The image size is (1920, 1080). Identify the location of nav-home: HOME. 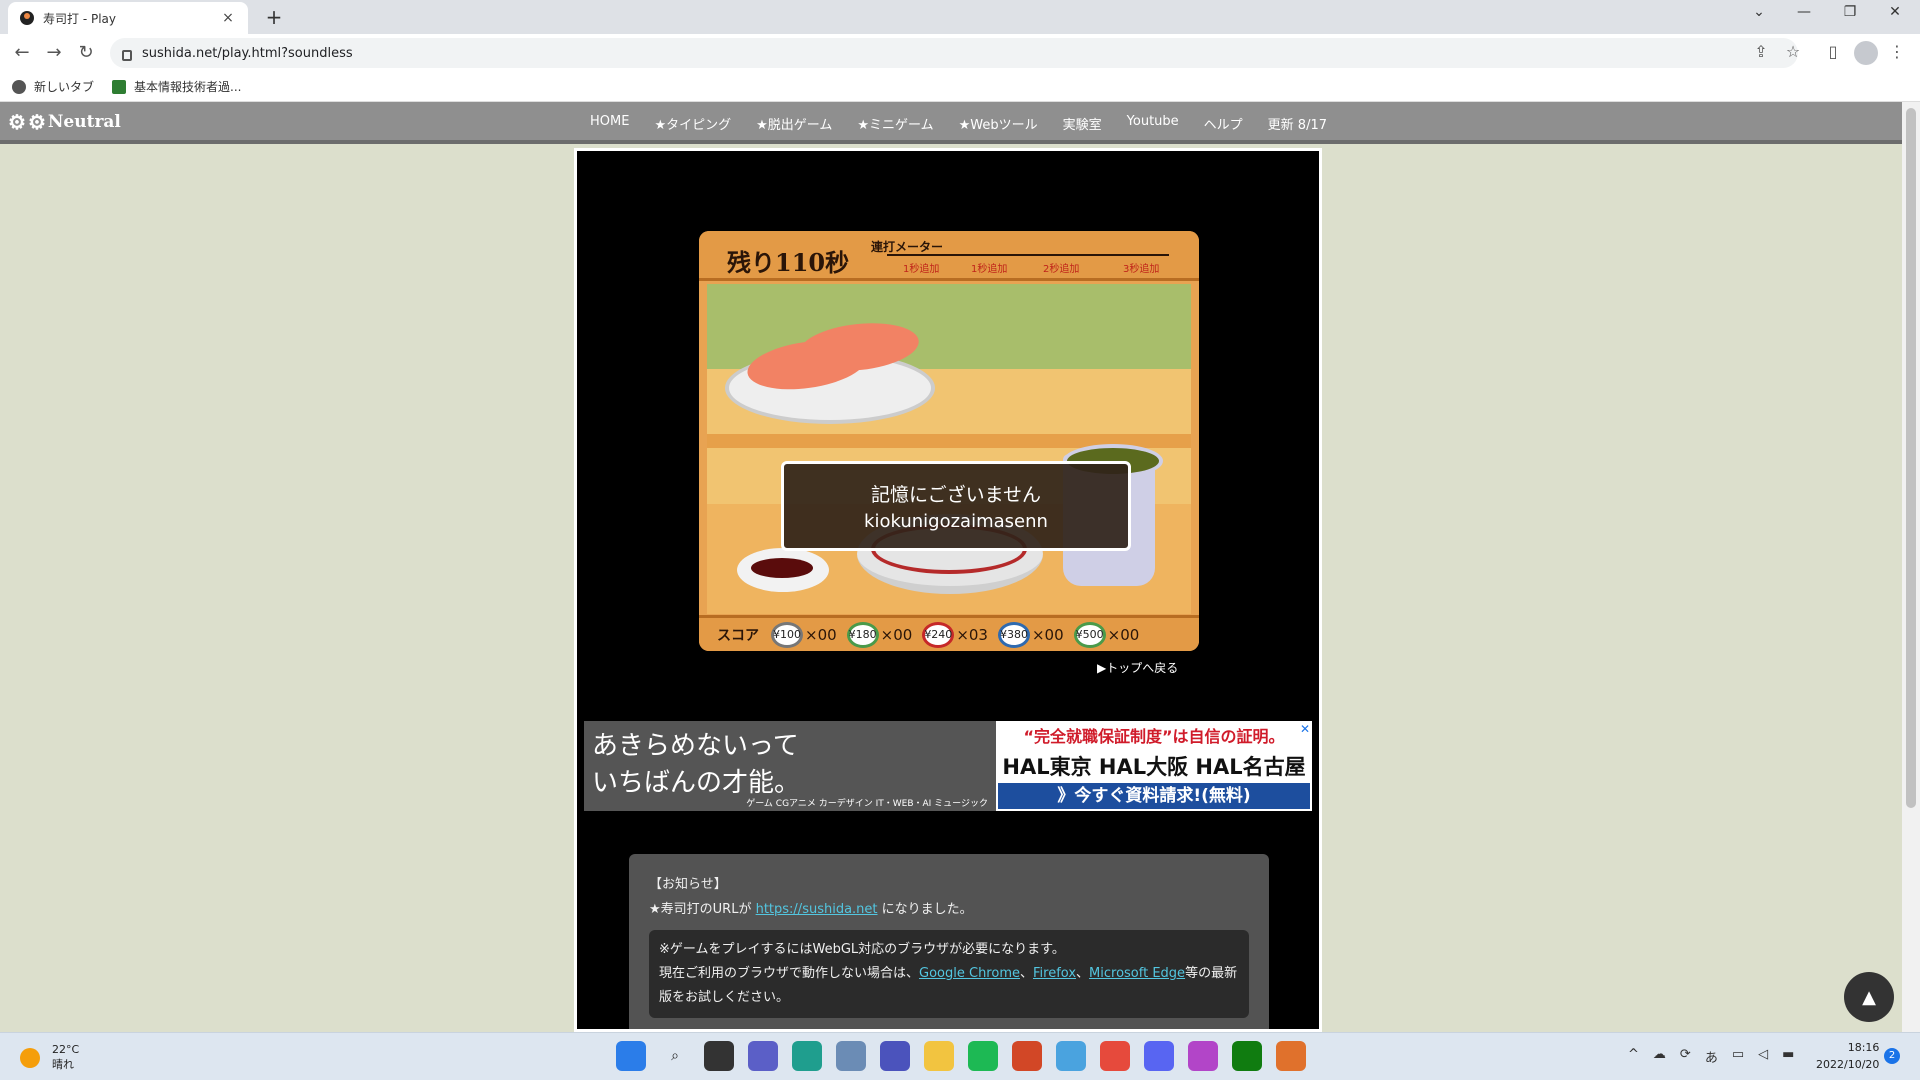
(609, 123).